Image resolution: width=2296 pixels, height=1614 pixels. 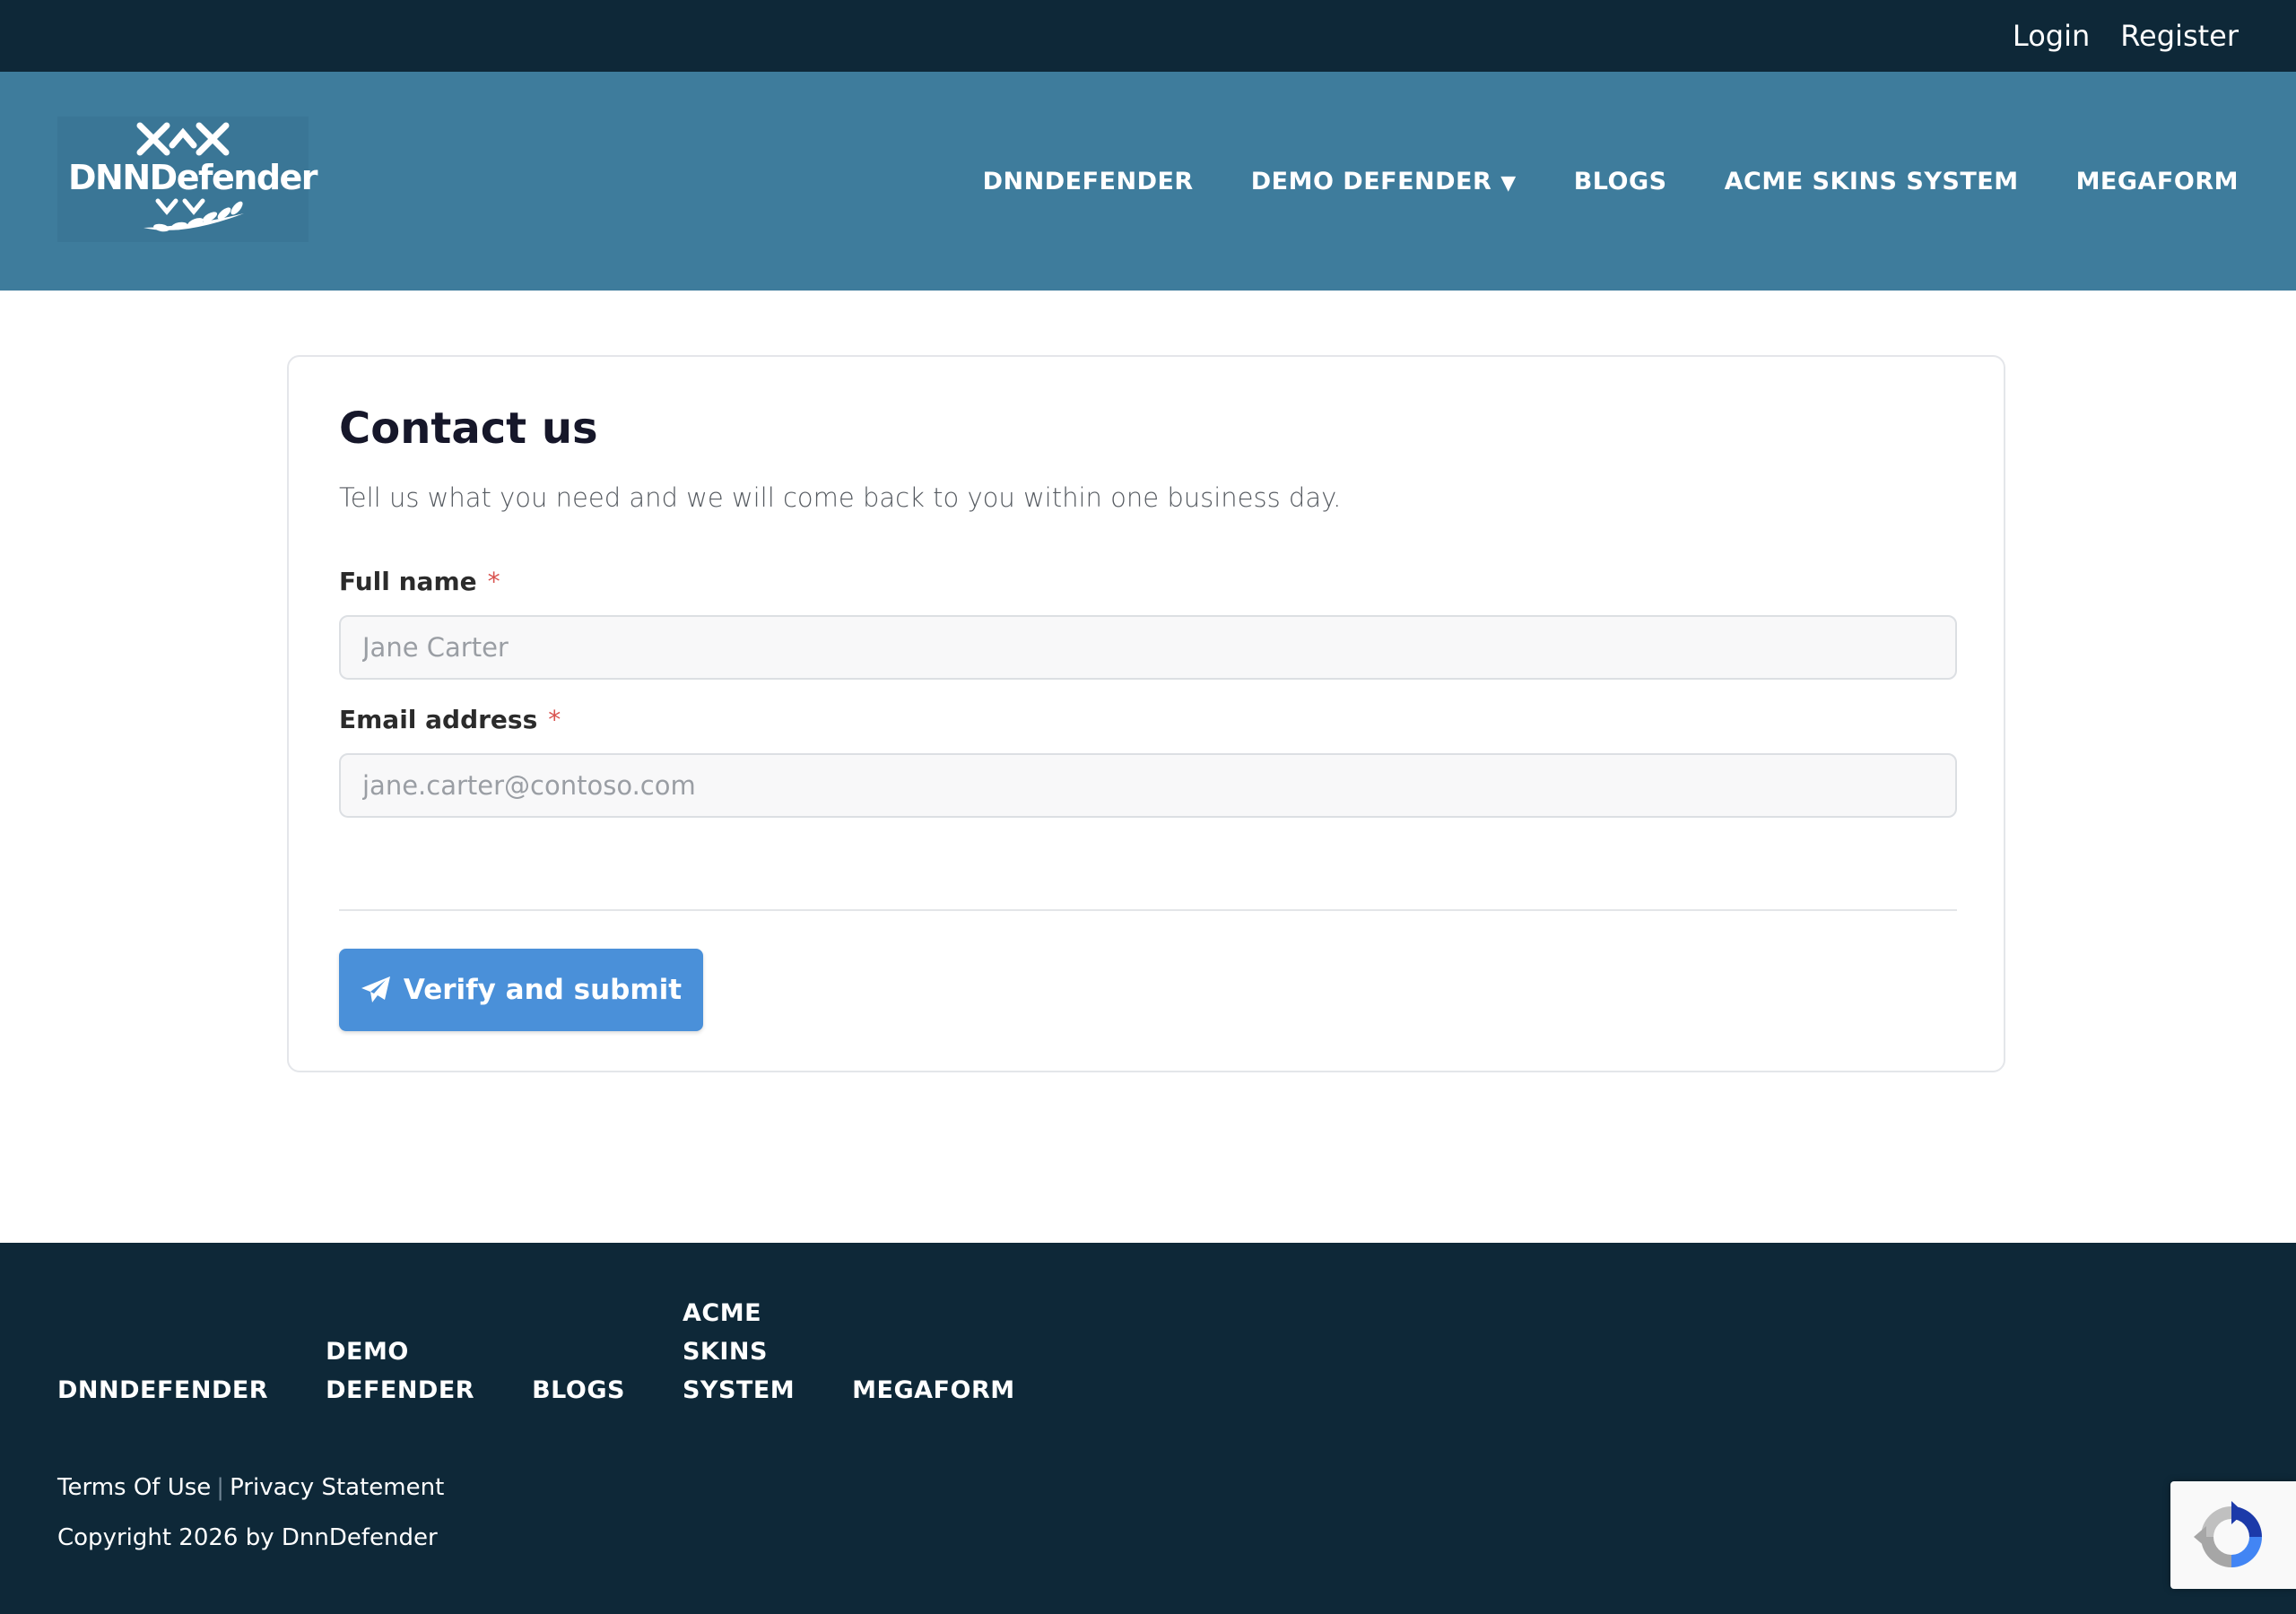 What do you see at coordinates (375, 989) in the screenshot?
I see `paper-plane-icon` at bounding box center [375, 989].